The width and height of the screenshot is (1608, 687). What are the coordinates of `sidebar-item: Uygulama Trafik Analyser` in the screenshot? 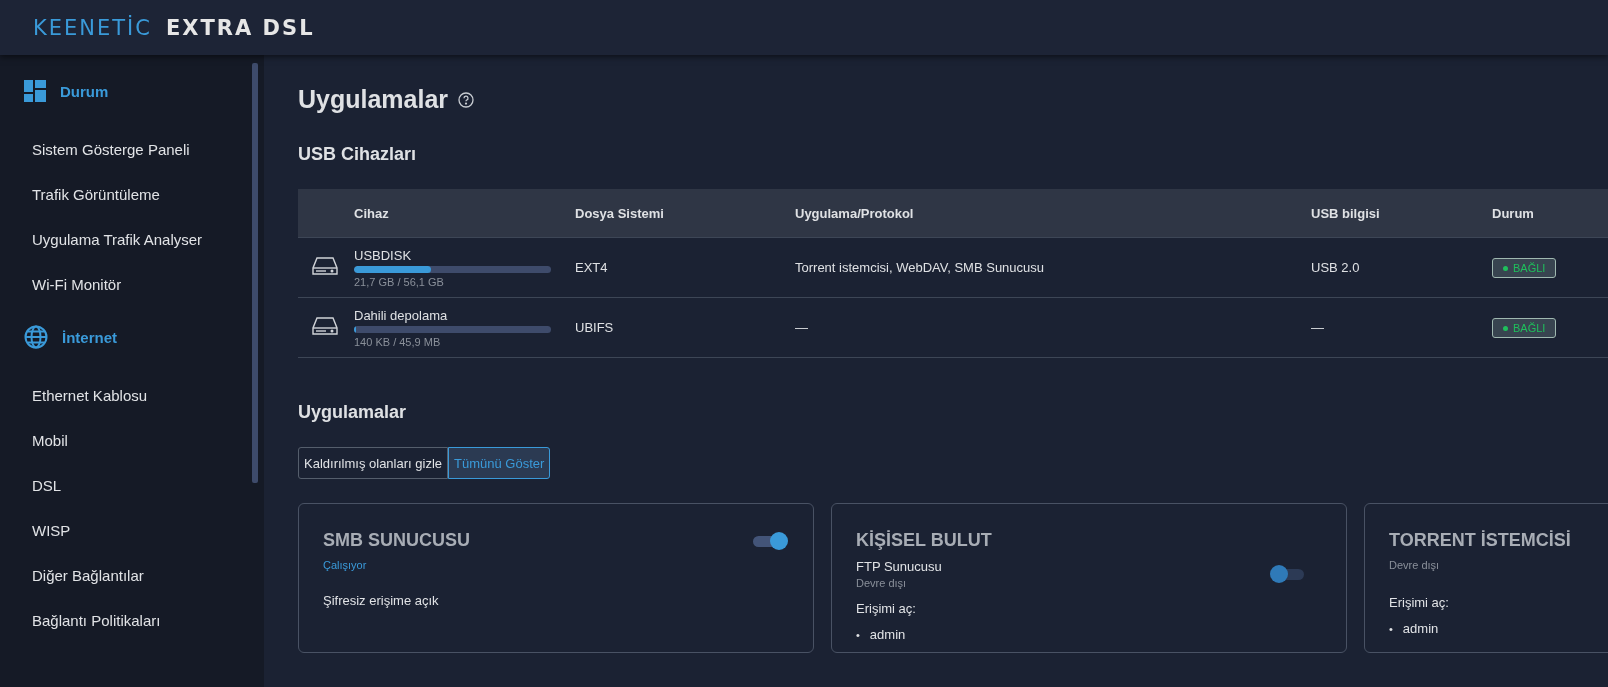 It's located at (126, 239).